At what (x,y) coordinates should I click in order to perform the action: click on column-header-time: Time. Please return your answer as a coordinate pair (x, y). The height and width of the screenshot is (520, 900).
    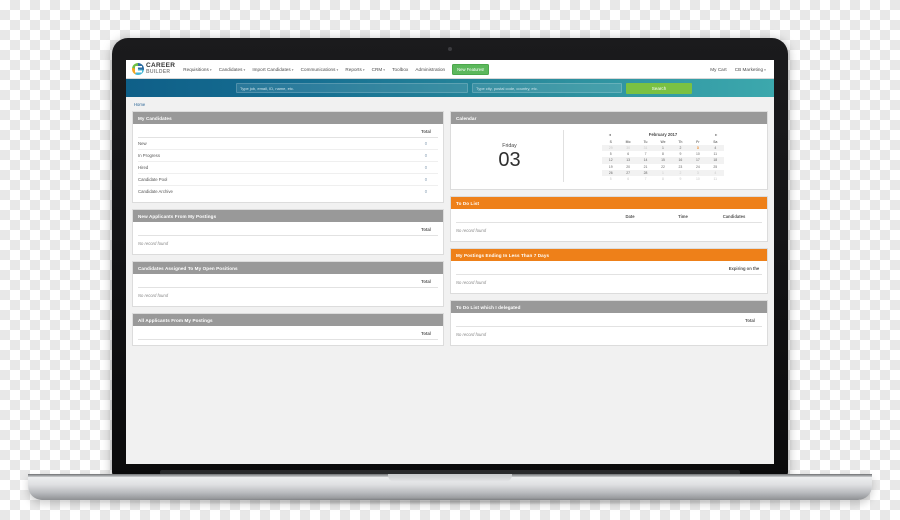
    Looking at the image, I should click on (683, 217).